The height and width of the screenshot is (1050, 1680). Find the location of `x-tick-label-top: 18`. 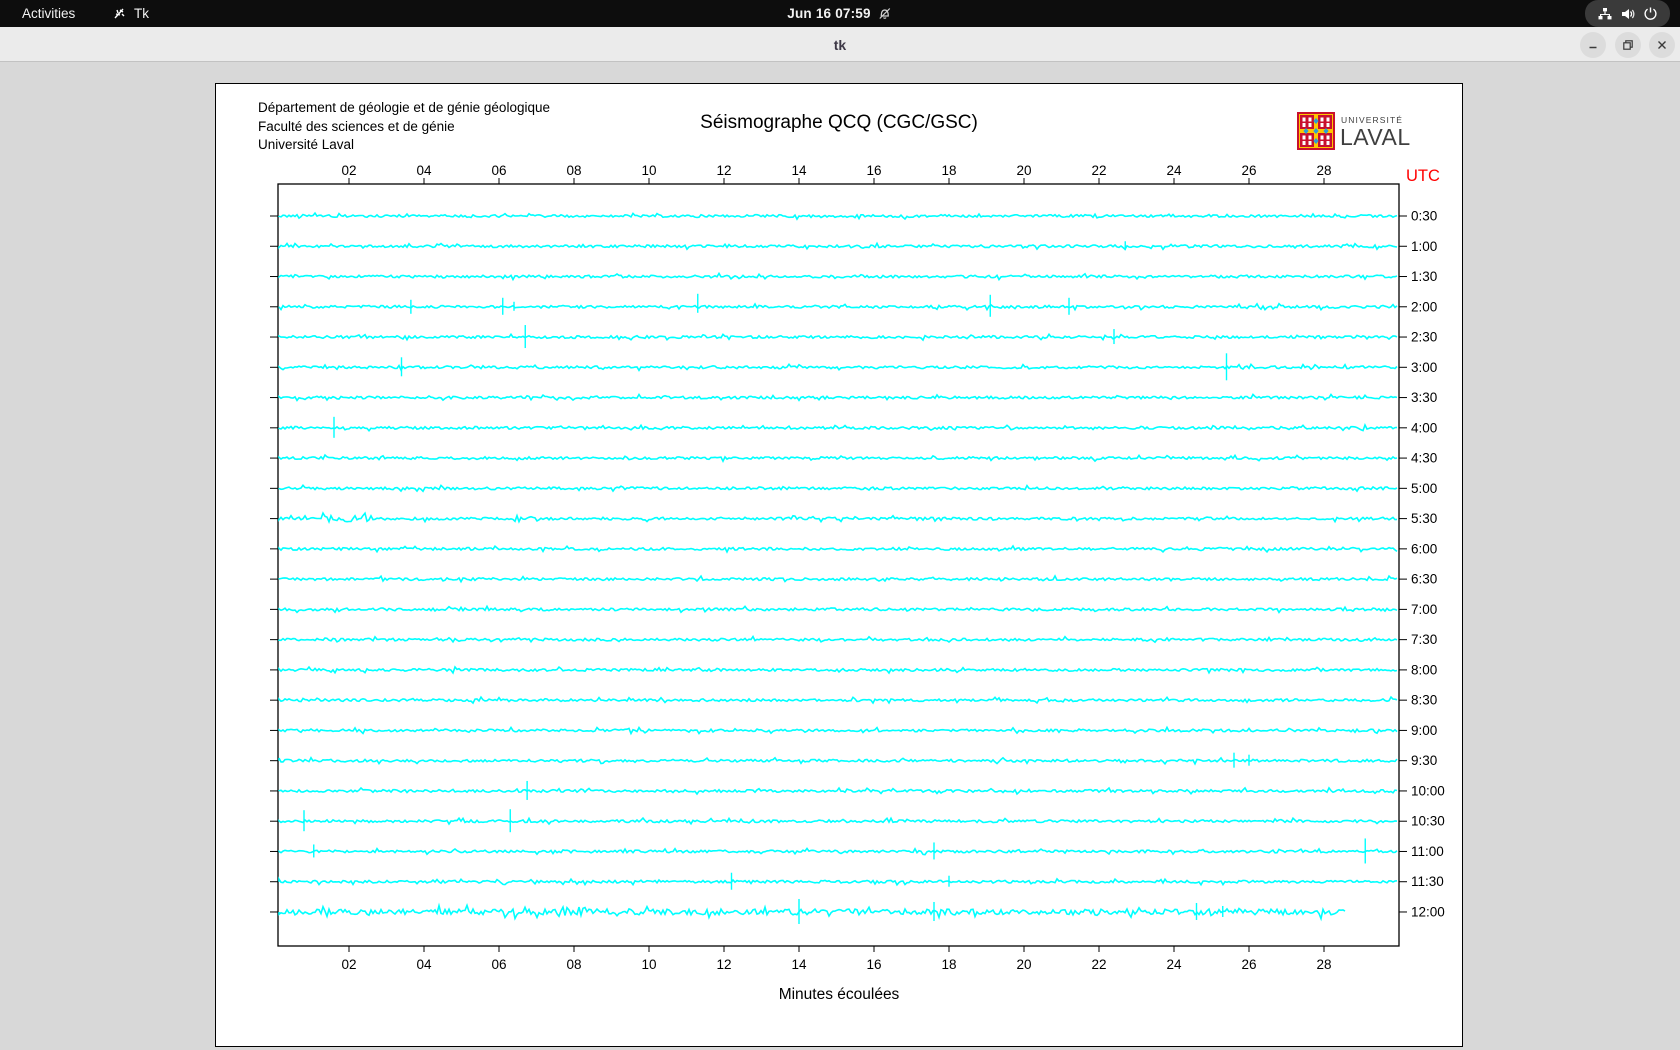

x-tick-label-top: 18 is located at coordinates (948, 170).